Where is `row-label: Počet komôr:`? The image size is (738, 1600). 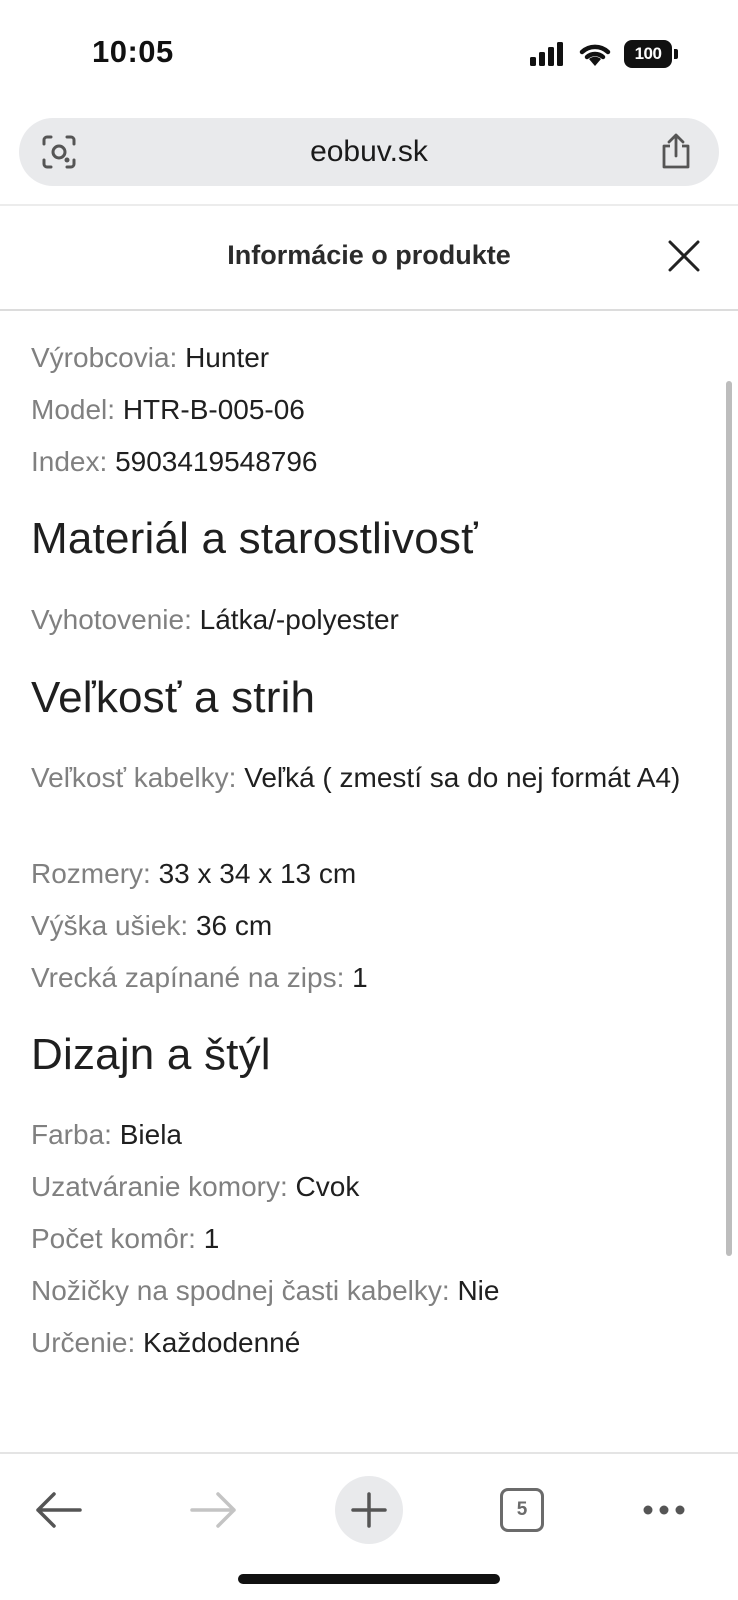 row-label: Počet komôr: is located at coordinates (113, 1238).